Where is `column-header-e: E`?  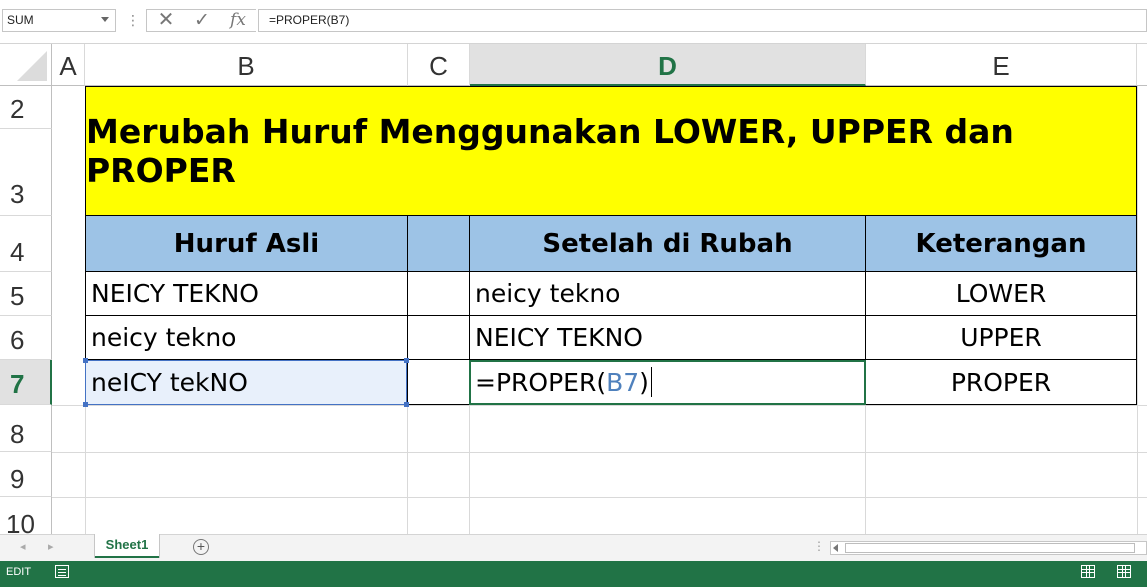
column-header-e: E is located at coordinates (1001, 65).